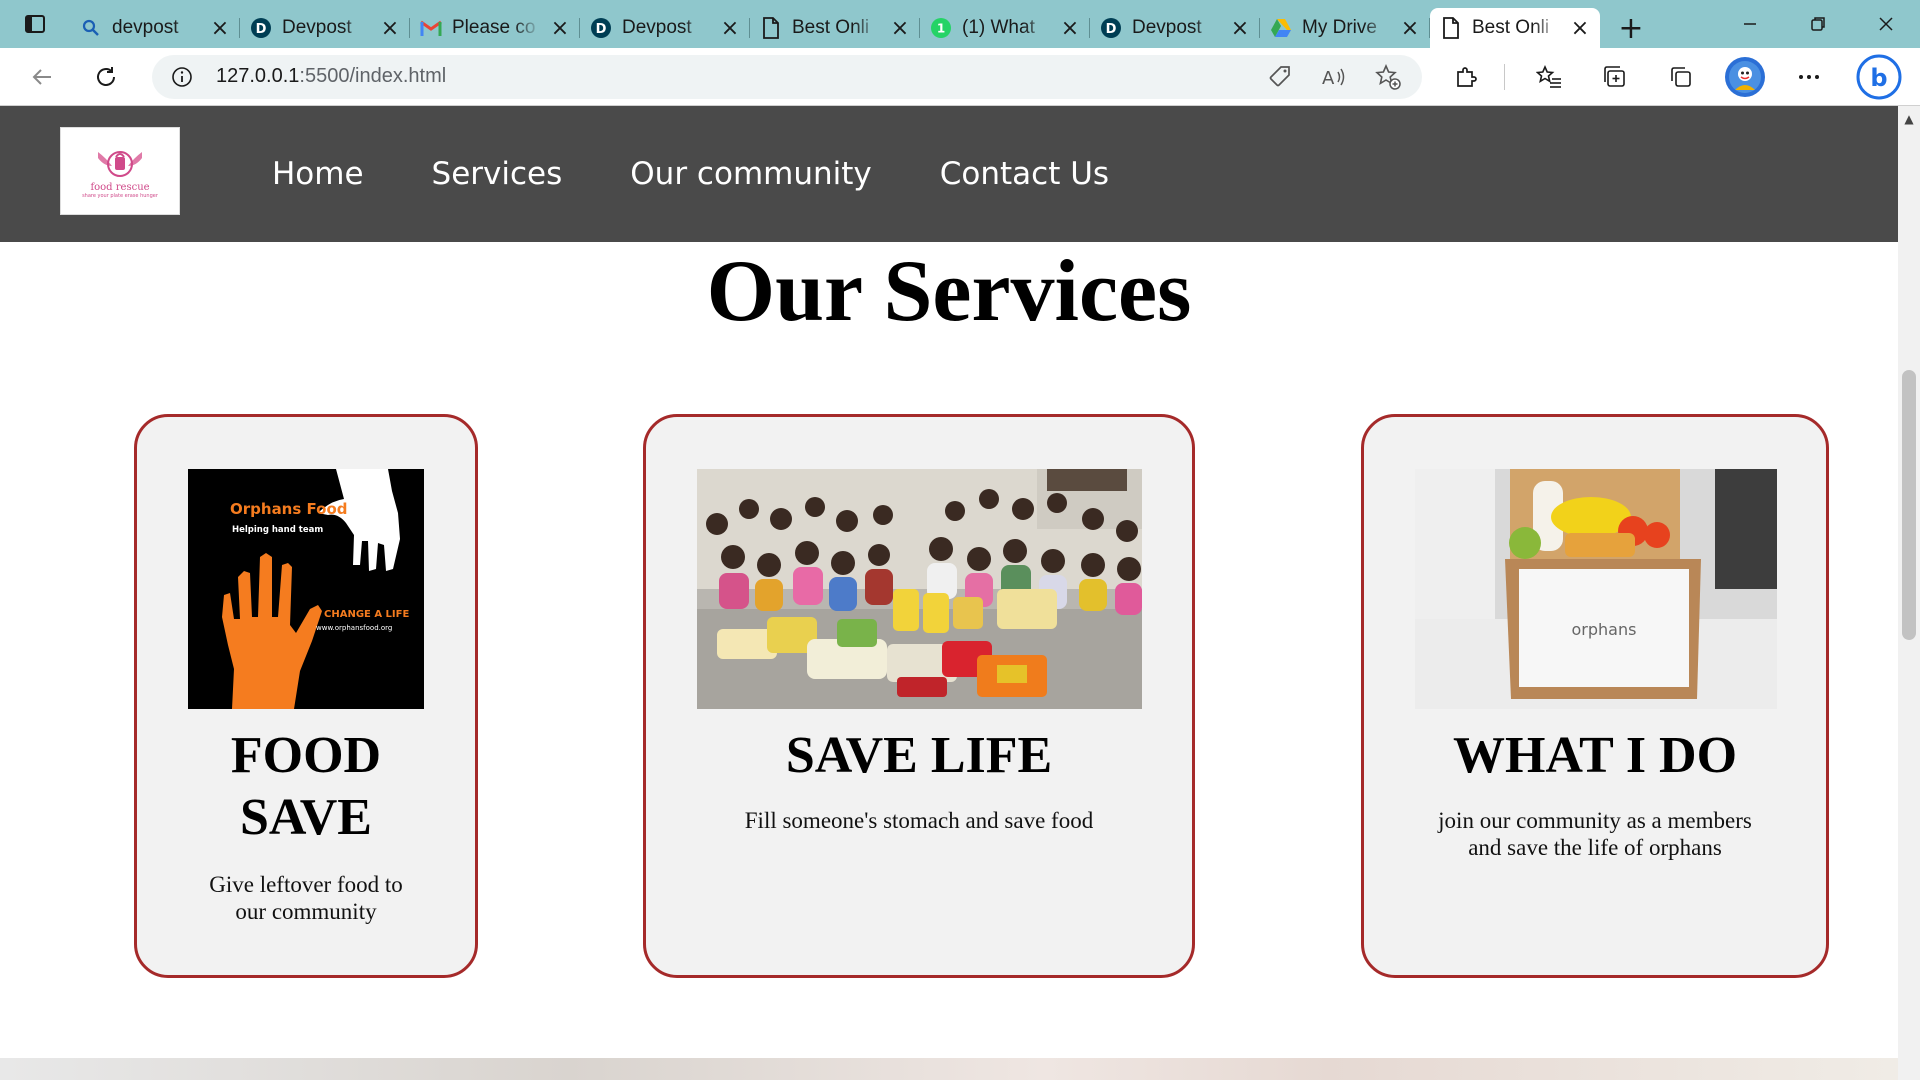 The width and height of the screenshot is (1920, 1080). I want to click on read-aloud-button: A, so click(1334, 77).